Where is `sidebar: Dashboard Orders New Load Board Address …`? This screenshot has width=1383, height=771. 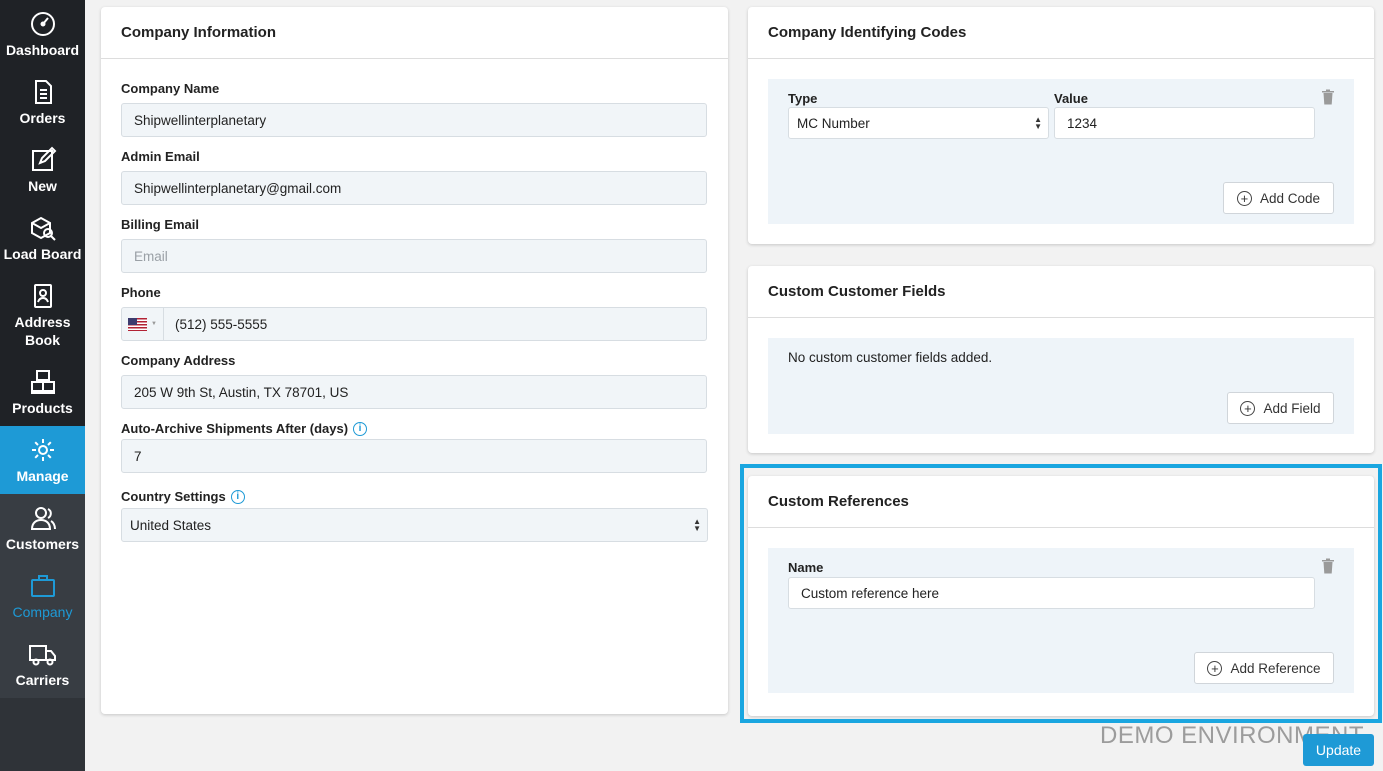
sidebar: Dashboard Orders New Load Board Address … is located at coordinates (42, 385).